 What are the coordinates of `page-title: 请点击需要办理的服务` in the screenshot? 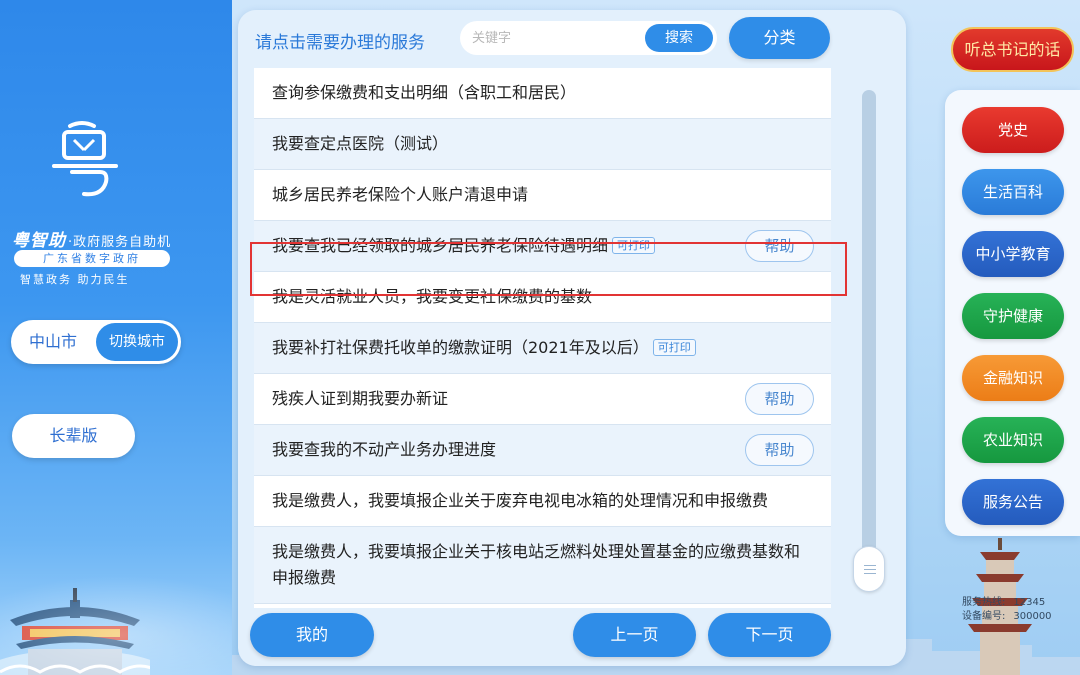 It's located at (340, 43).